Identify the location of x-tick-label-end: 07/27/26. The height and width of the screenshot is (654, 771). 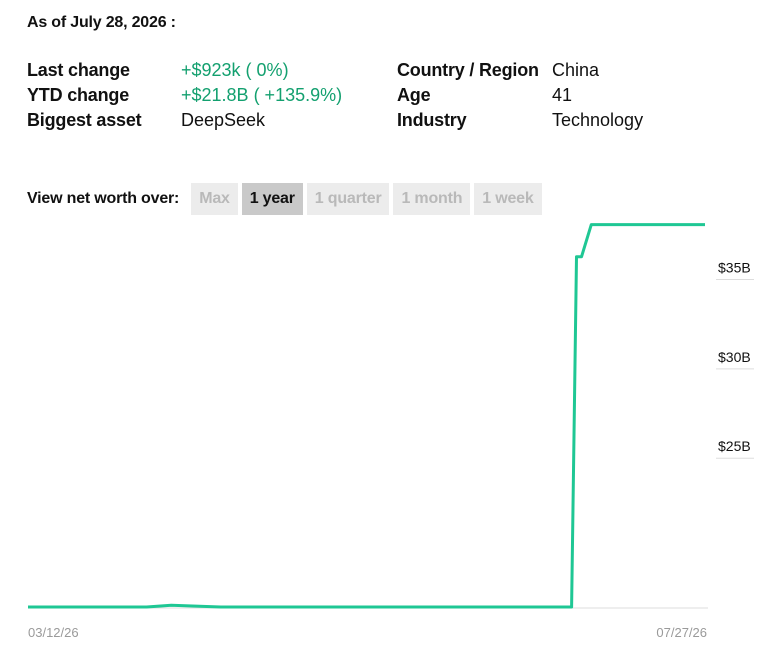
(681, 632).